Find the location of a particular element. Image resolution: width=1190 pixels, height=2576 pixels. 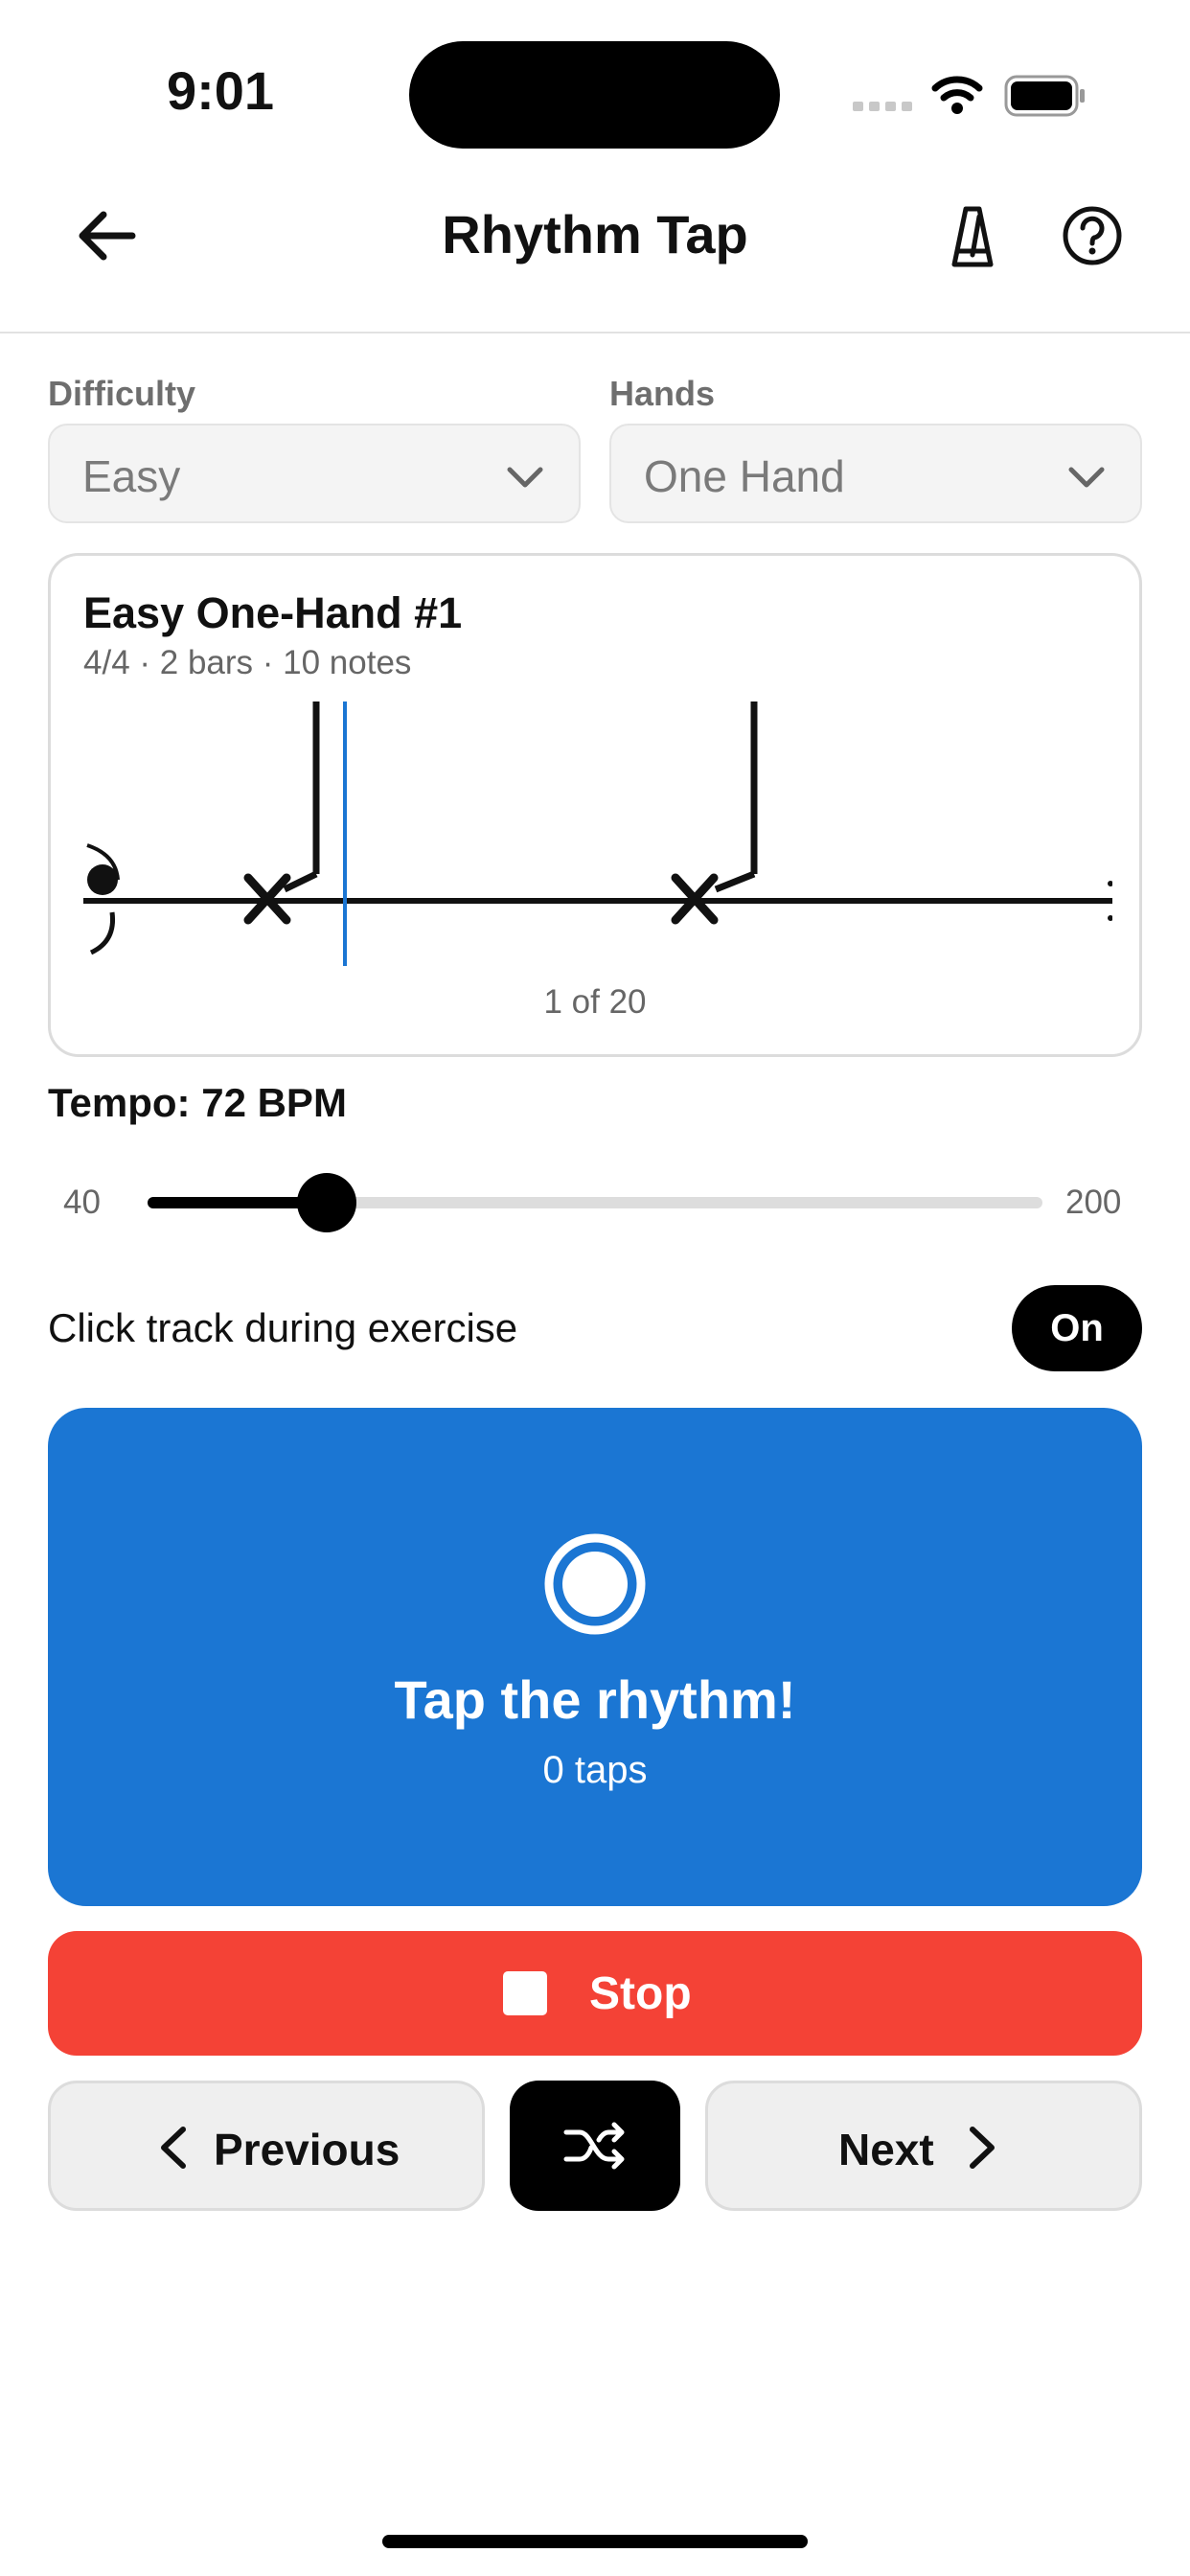

shuffle-icon is located at coordinates (594, 2146).